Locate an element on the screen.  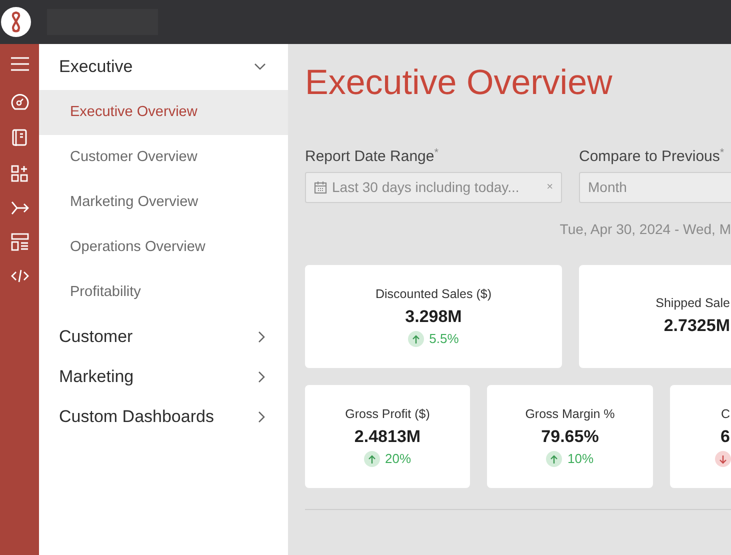
nav-item: Executive Overview is located at coordinates (163, 112).